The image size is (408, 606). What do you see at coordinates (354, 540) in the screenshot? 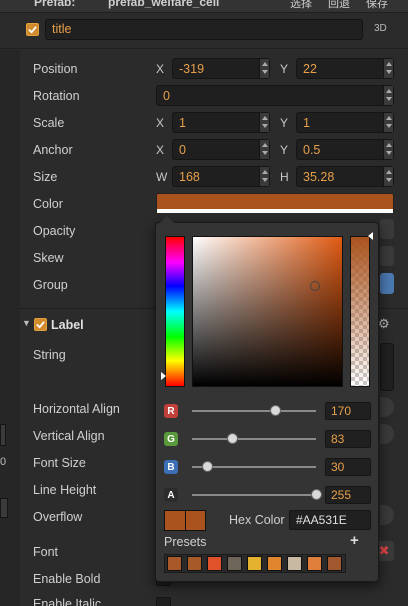
I see `plus-icon: +` at bounding box center [354, 540].